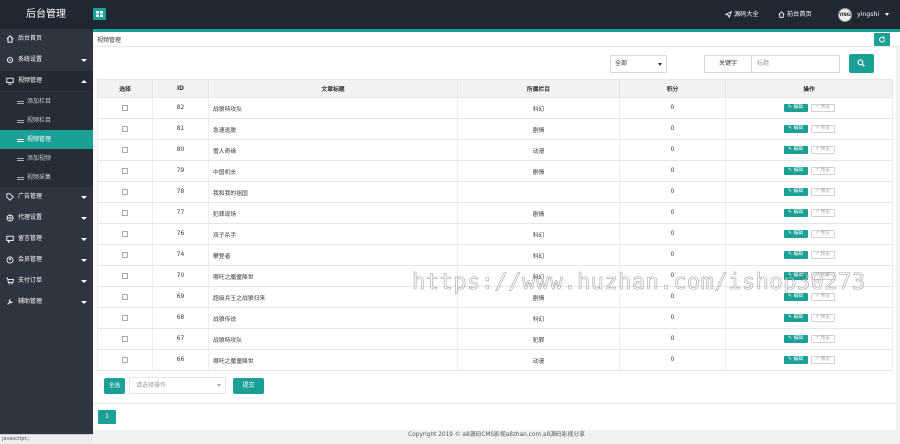 The image size is (900, 444). What do you see at coordinates (46, 281) in the screenshot?
I see `sidebar-item-orders: 支付订单` at bounding box center [46, 281].